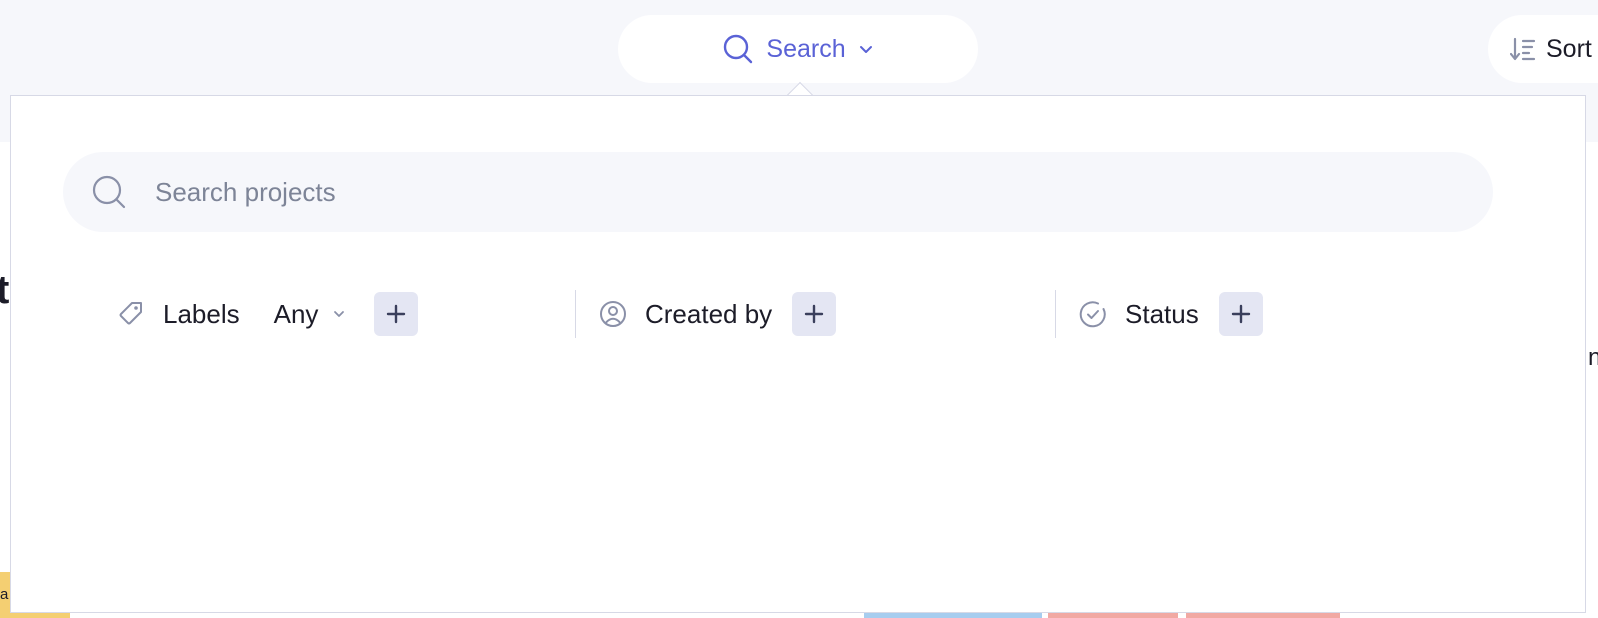  I want to click on user-icon, so click(613, 314).